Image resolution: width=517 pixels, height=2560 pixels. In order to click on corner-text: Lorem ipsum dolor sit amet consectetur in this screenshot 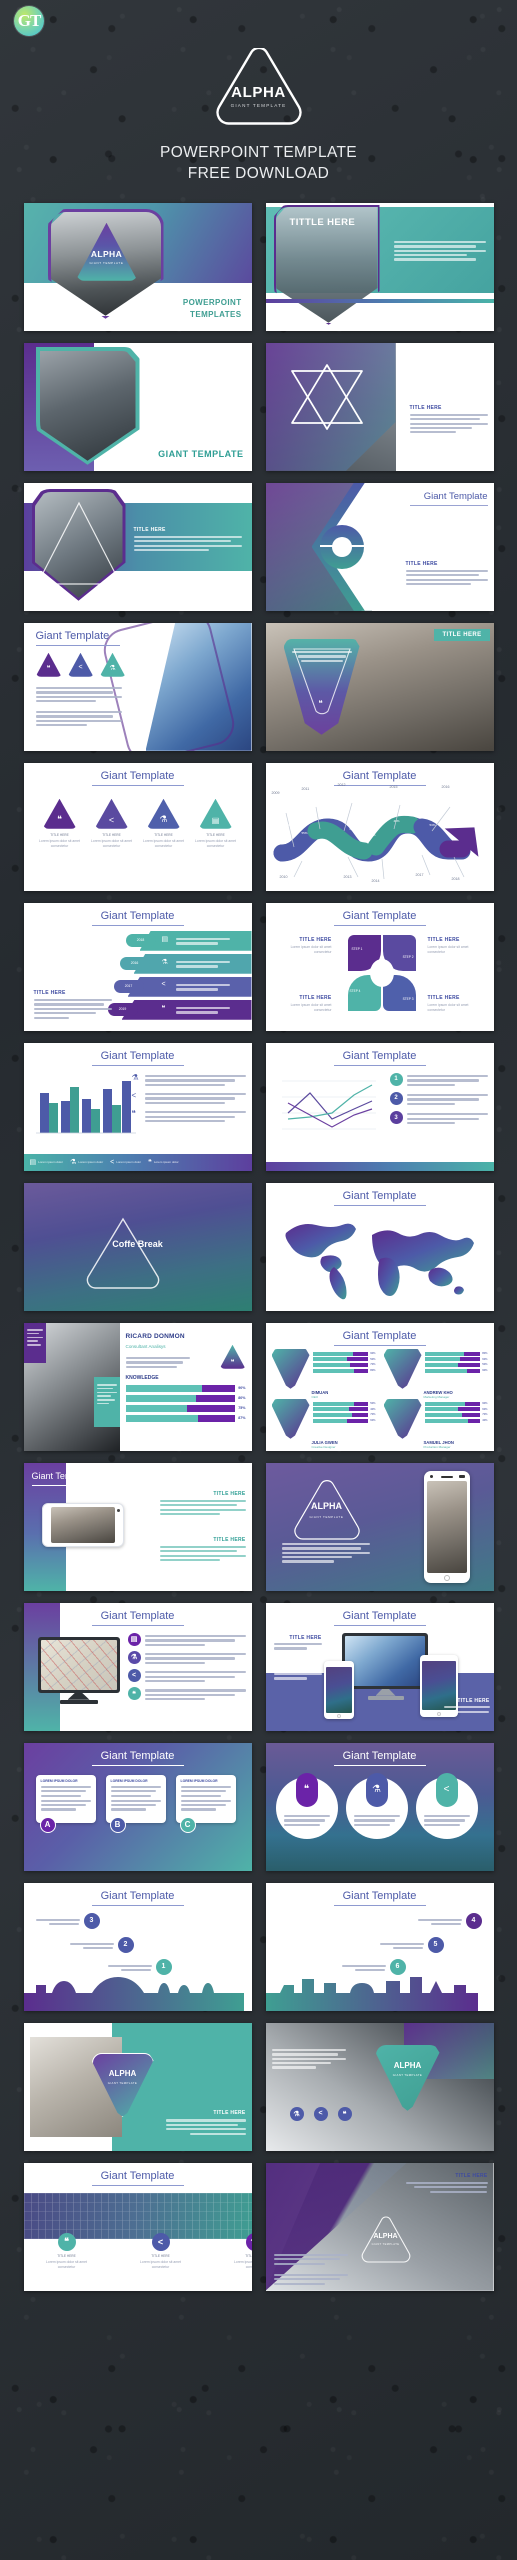, I will do `click(311, 949)`.